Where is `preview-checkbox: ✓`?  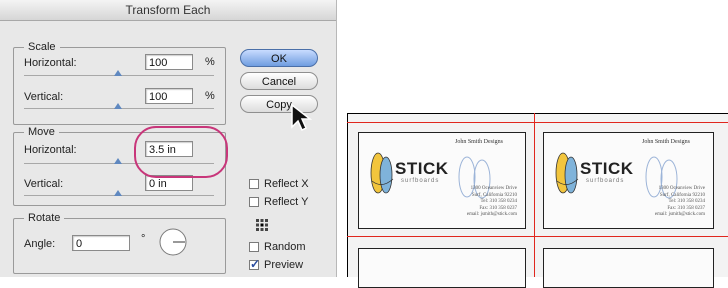
preview-checkbox: ✓ is located at coordinates (255, 264).